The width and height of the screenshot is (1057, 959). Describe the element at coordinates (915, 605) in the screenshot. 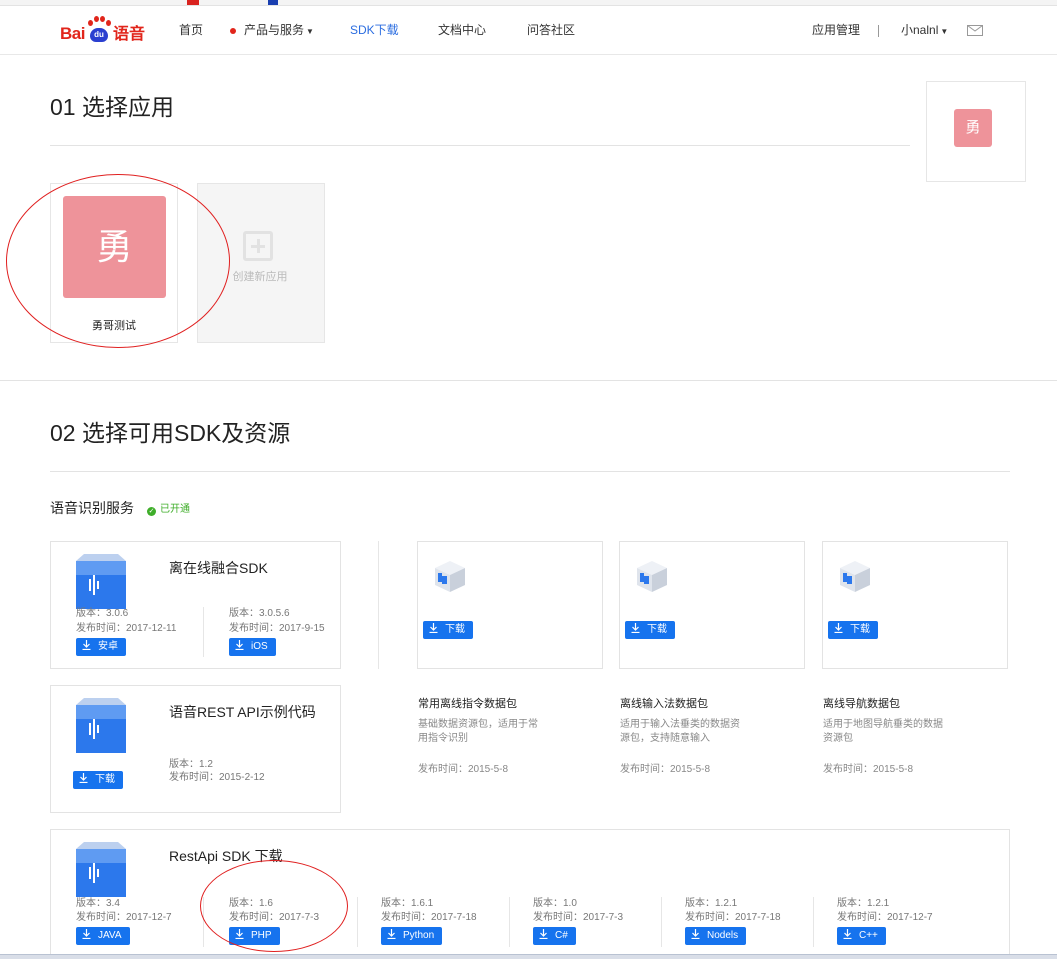

I see `package-card-navigation: 下载` at that location.